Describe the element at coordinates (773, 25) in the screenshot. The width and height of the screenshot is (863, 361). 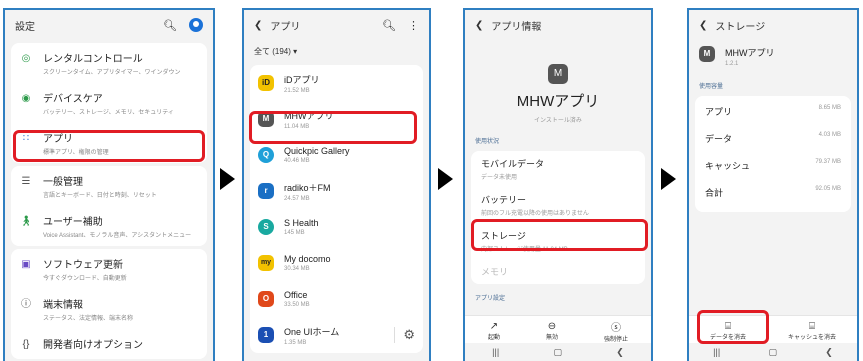
I see `storage-header: ❮ ストレージ` at that location.